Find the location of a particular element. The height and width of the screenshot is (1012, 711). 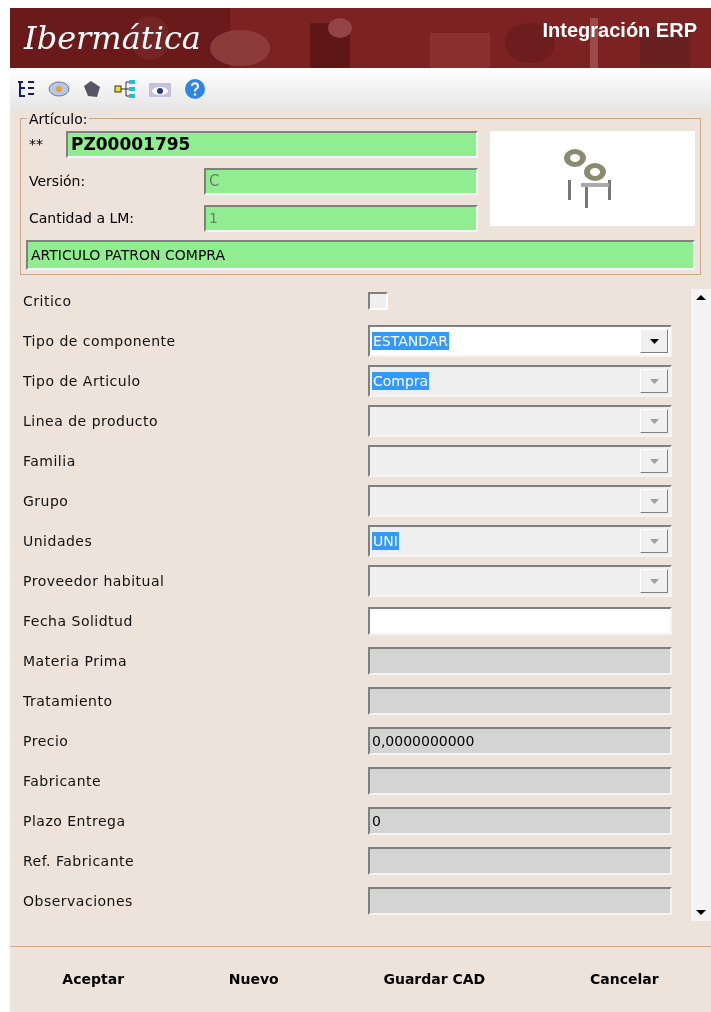

field-label: Linea de producto is located at coordinates (91, 421).